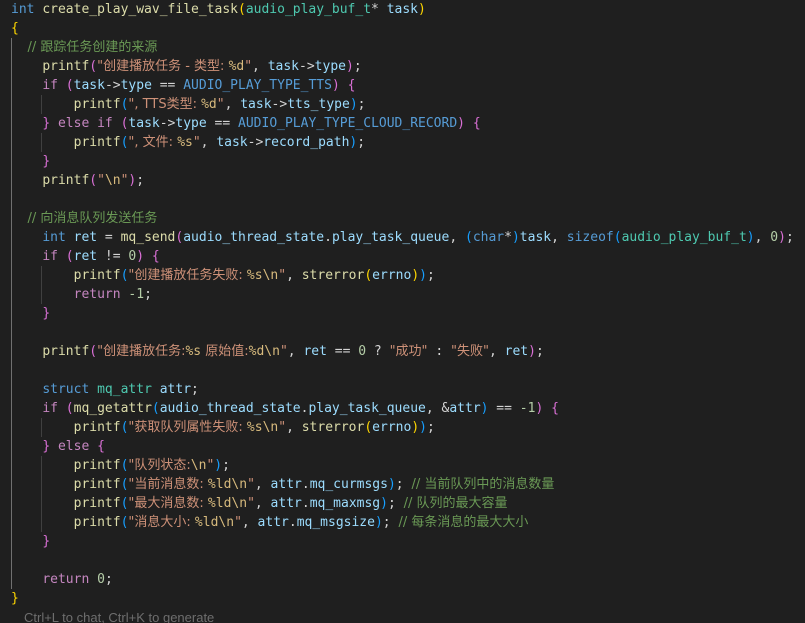  I want to click on code-line: // 跟踪任务创建的来源, so click(84, 47).